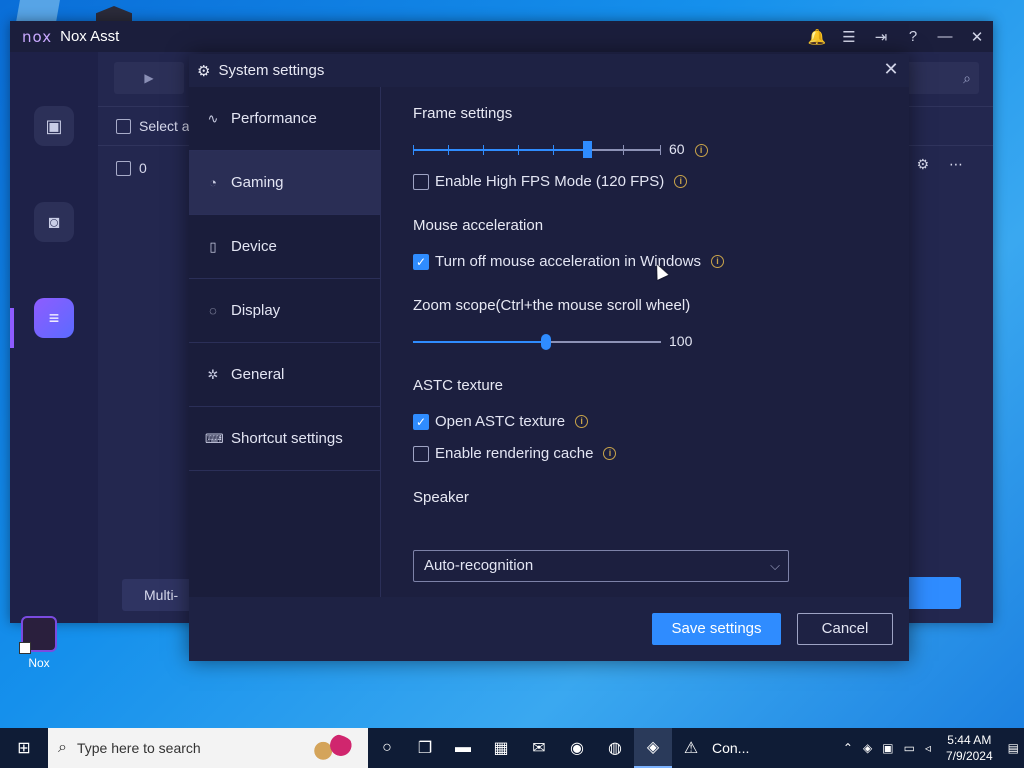 The width and height of the screenshot is (1024, 768). I want to click on desktop-shortcut-nox: Nox, so click(39, 643).